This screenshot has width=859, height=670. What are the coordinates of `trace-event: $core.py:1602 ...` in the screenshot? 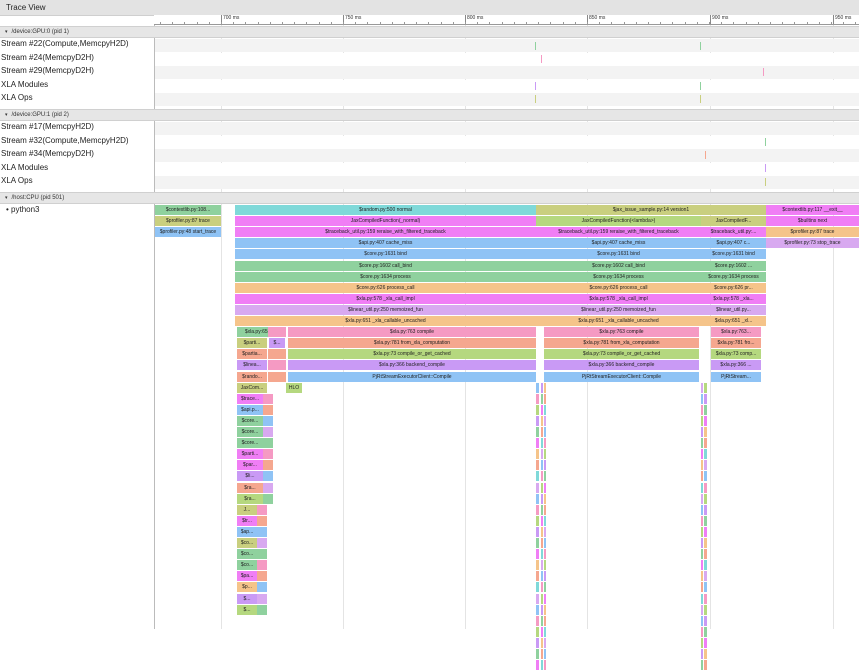 It's located at (733, 265).